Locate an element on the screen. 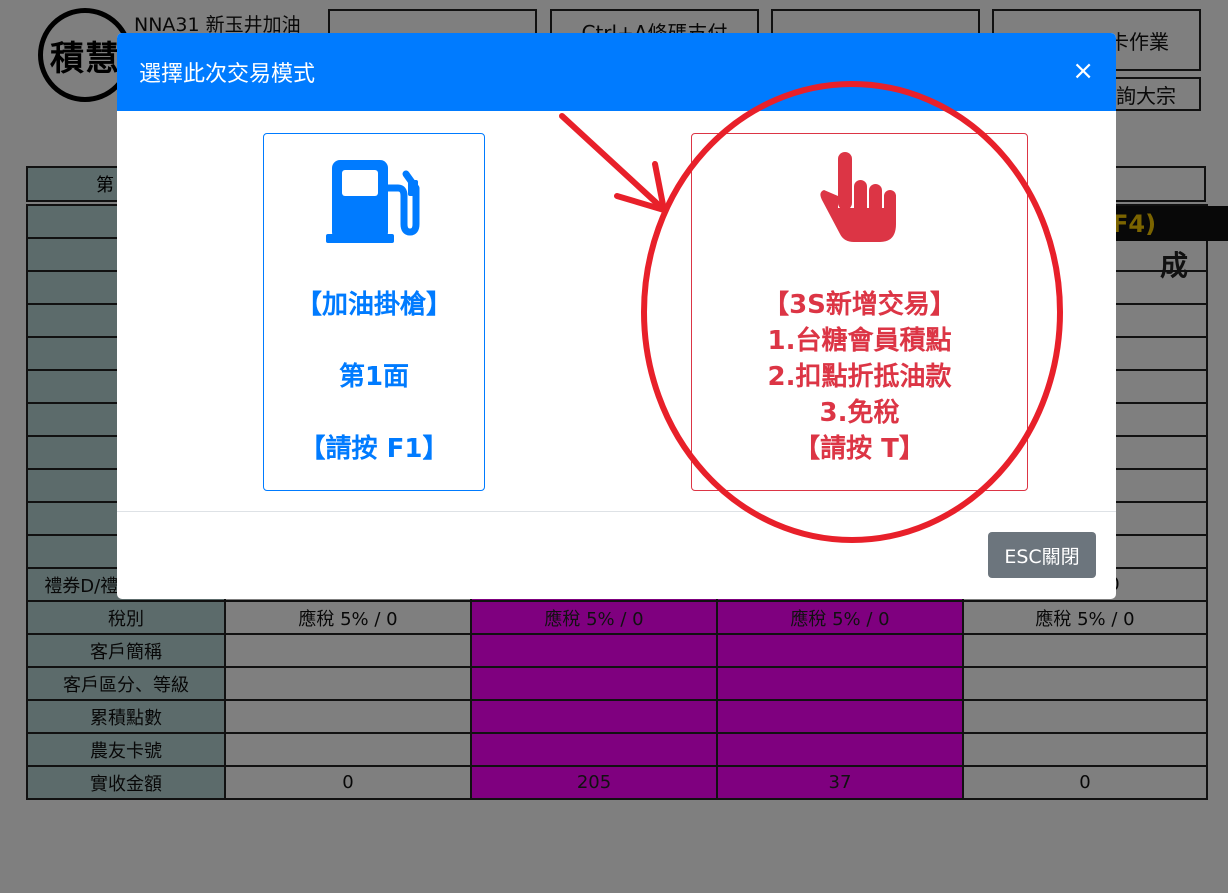  new-3s-transaction-option-card: 【3S新增交易】 1.台糖會員積點 2.扣點折抵油款 3.免稅 【請按 T】 is located at coordinates (859, 312).